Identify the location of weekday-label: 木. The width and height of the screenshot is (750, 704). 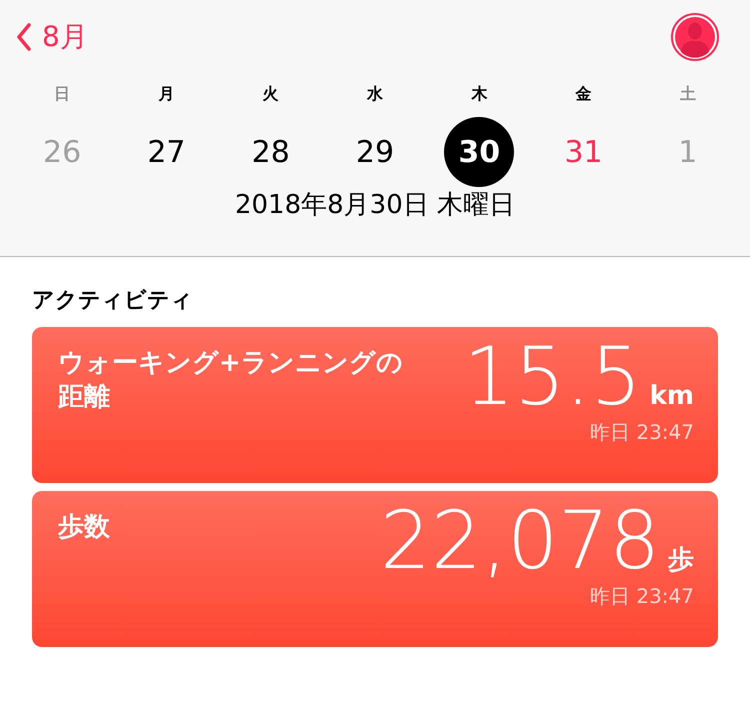
(479, 94).